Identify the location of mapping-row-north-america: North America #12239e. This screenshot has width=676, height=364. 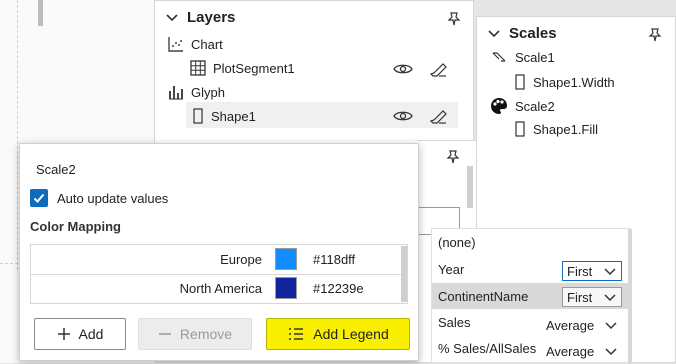
(219, 288).